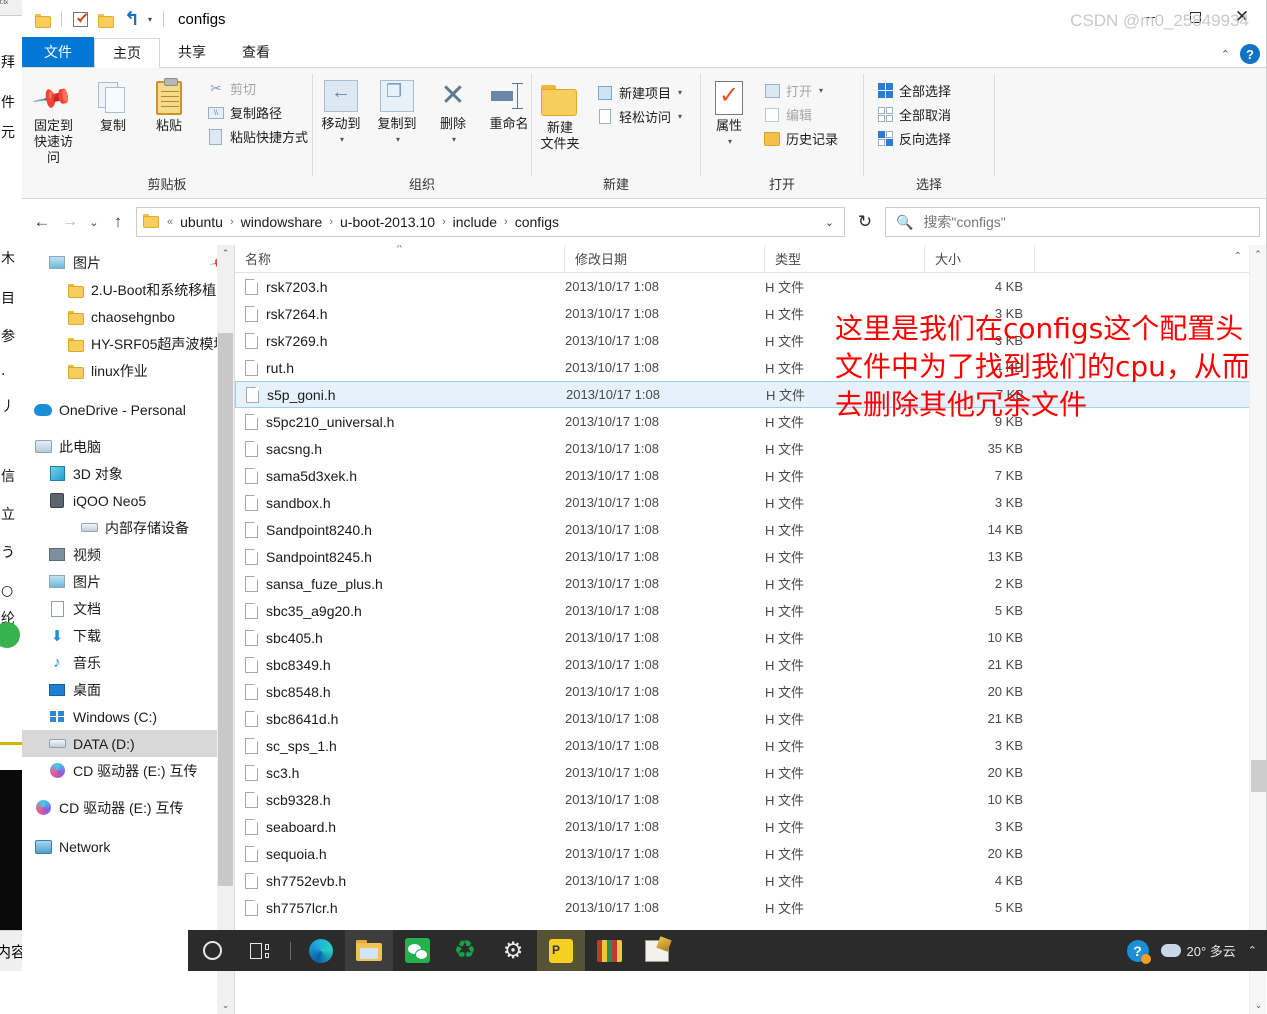 The image size is (1267, 1014). I want to click on table-row: Sandpoint8245.h2013/10/17 1:08H 文件13 KB, so click(750, 556).